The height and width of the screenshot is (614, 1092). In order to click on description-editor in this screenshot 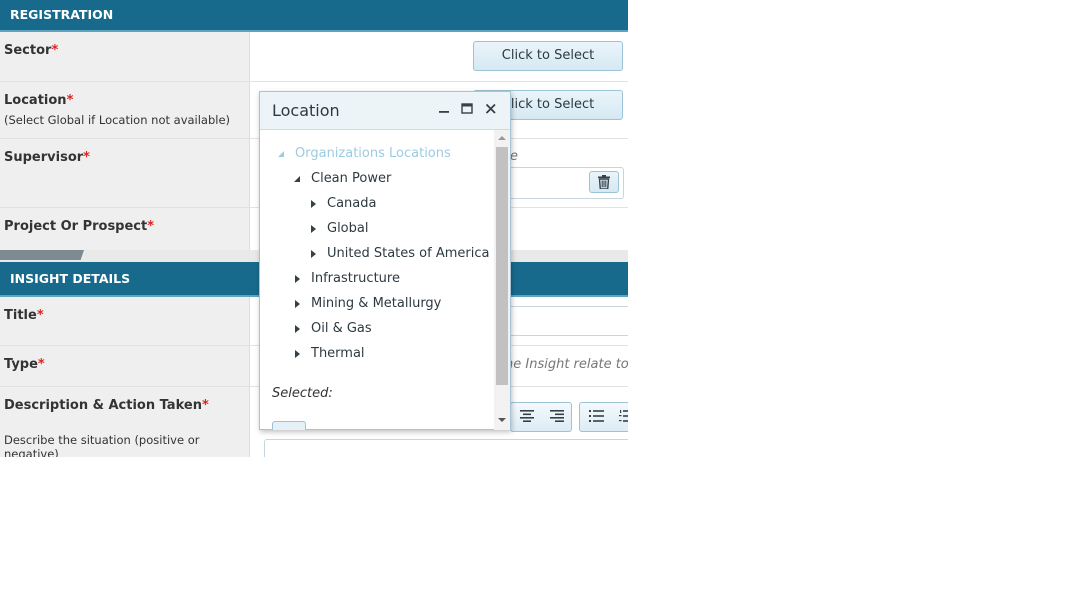, I will do `click(446, 448)`.